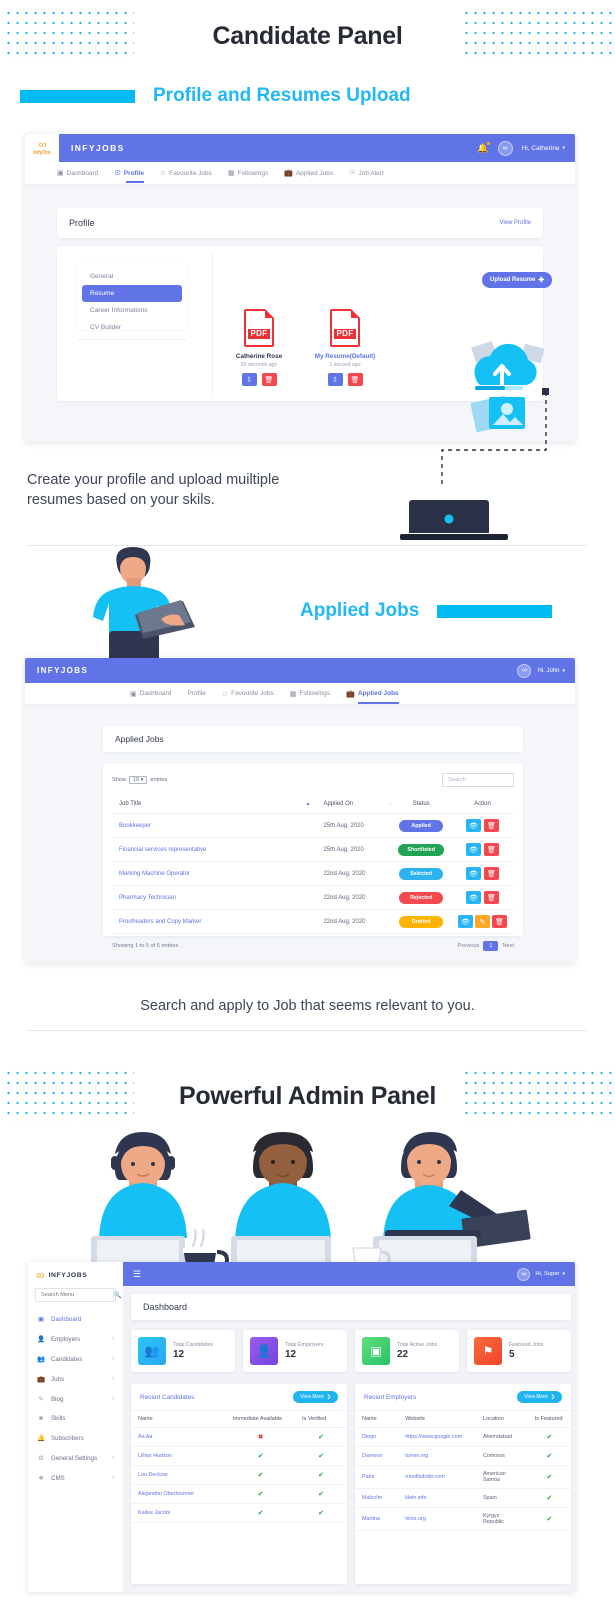 This screenshot has height=1600, width=615. Describe the element at coordinates (179, 1494) in the screenshot. I see `cell-name: Alejandrin Oberbrunner` at that location.